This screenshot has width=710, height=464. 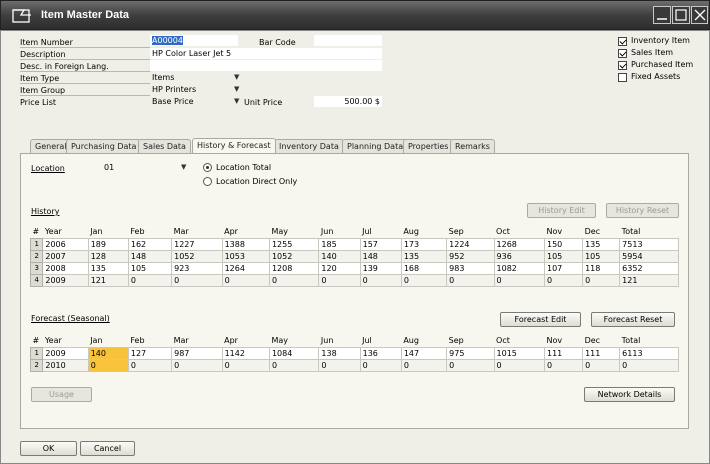 What do you see at coordinates (456, 231) in the screenshot?
I see `column-header: Sep` at bounding box center [456, 231].